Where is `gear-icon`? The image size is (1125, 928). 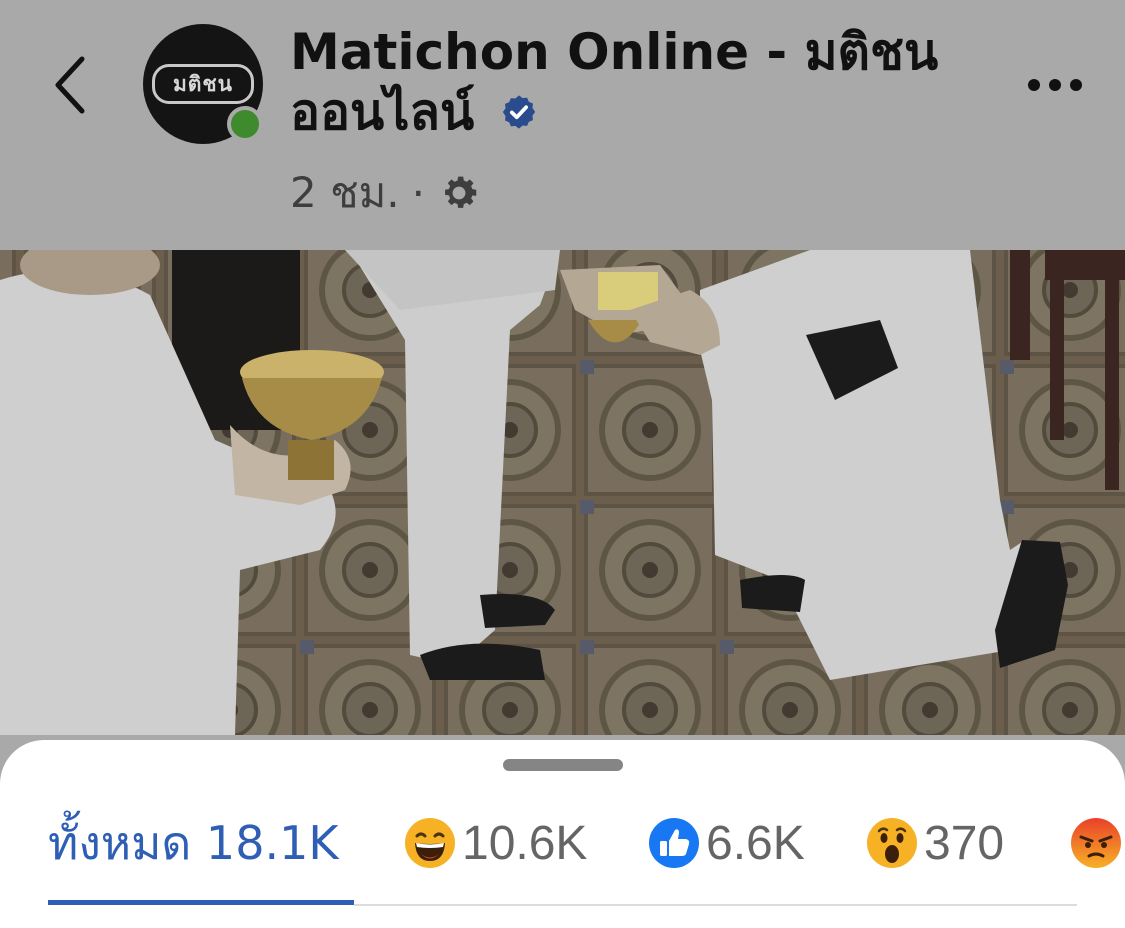
gear-icon is located at coordinates (461, 192).